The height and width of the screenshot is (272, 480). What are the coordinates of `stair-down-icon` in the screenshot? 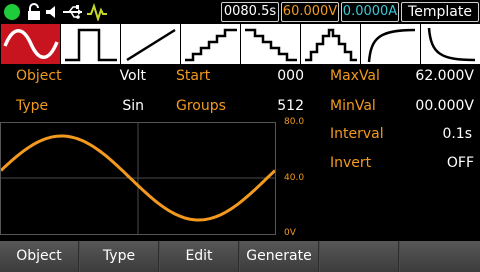 It's located at (271, 45).